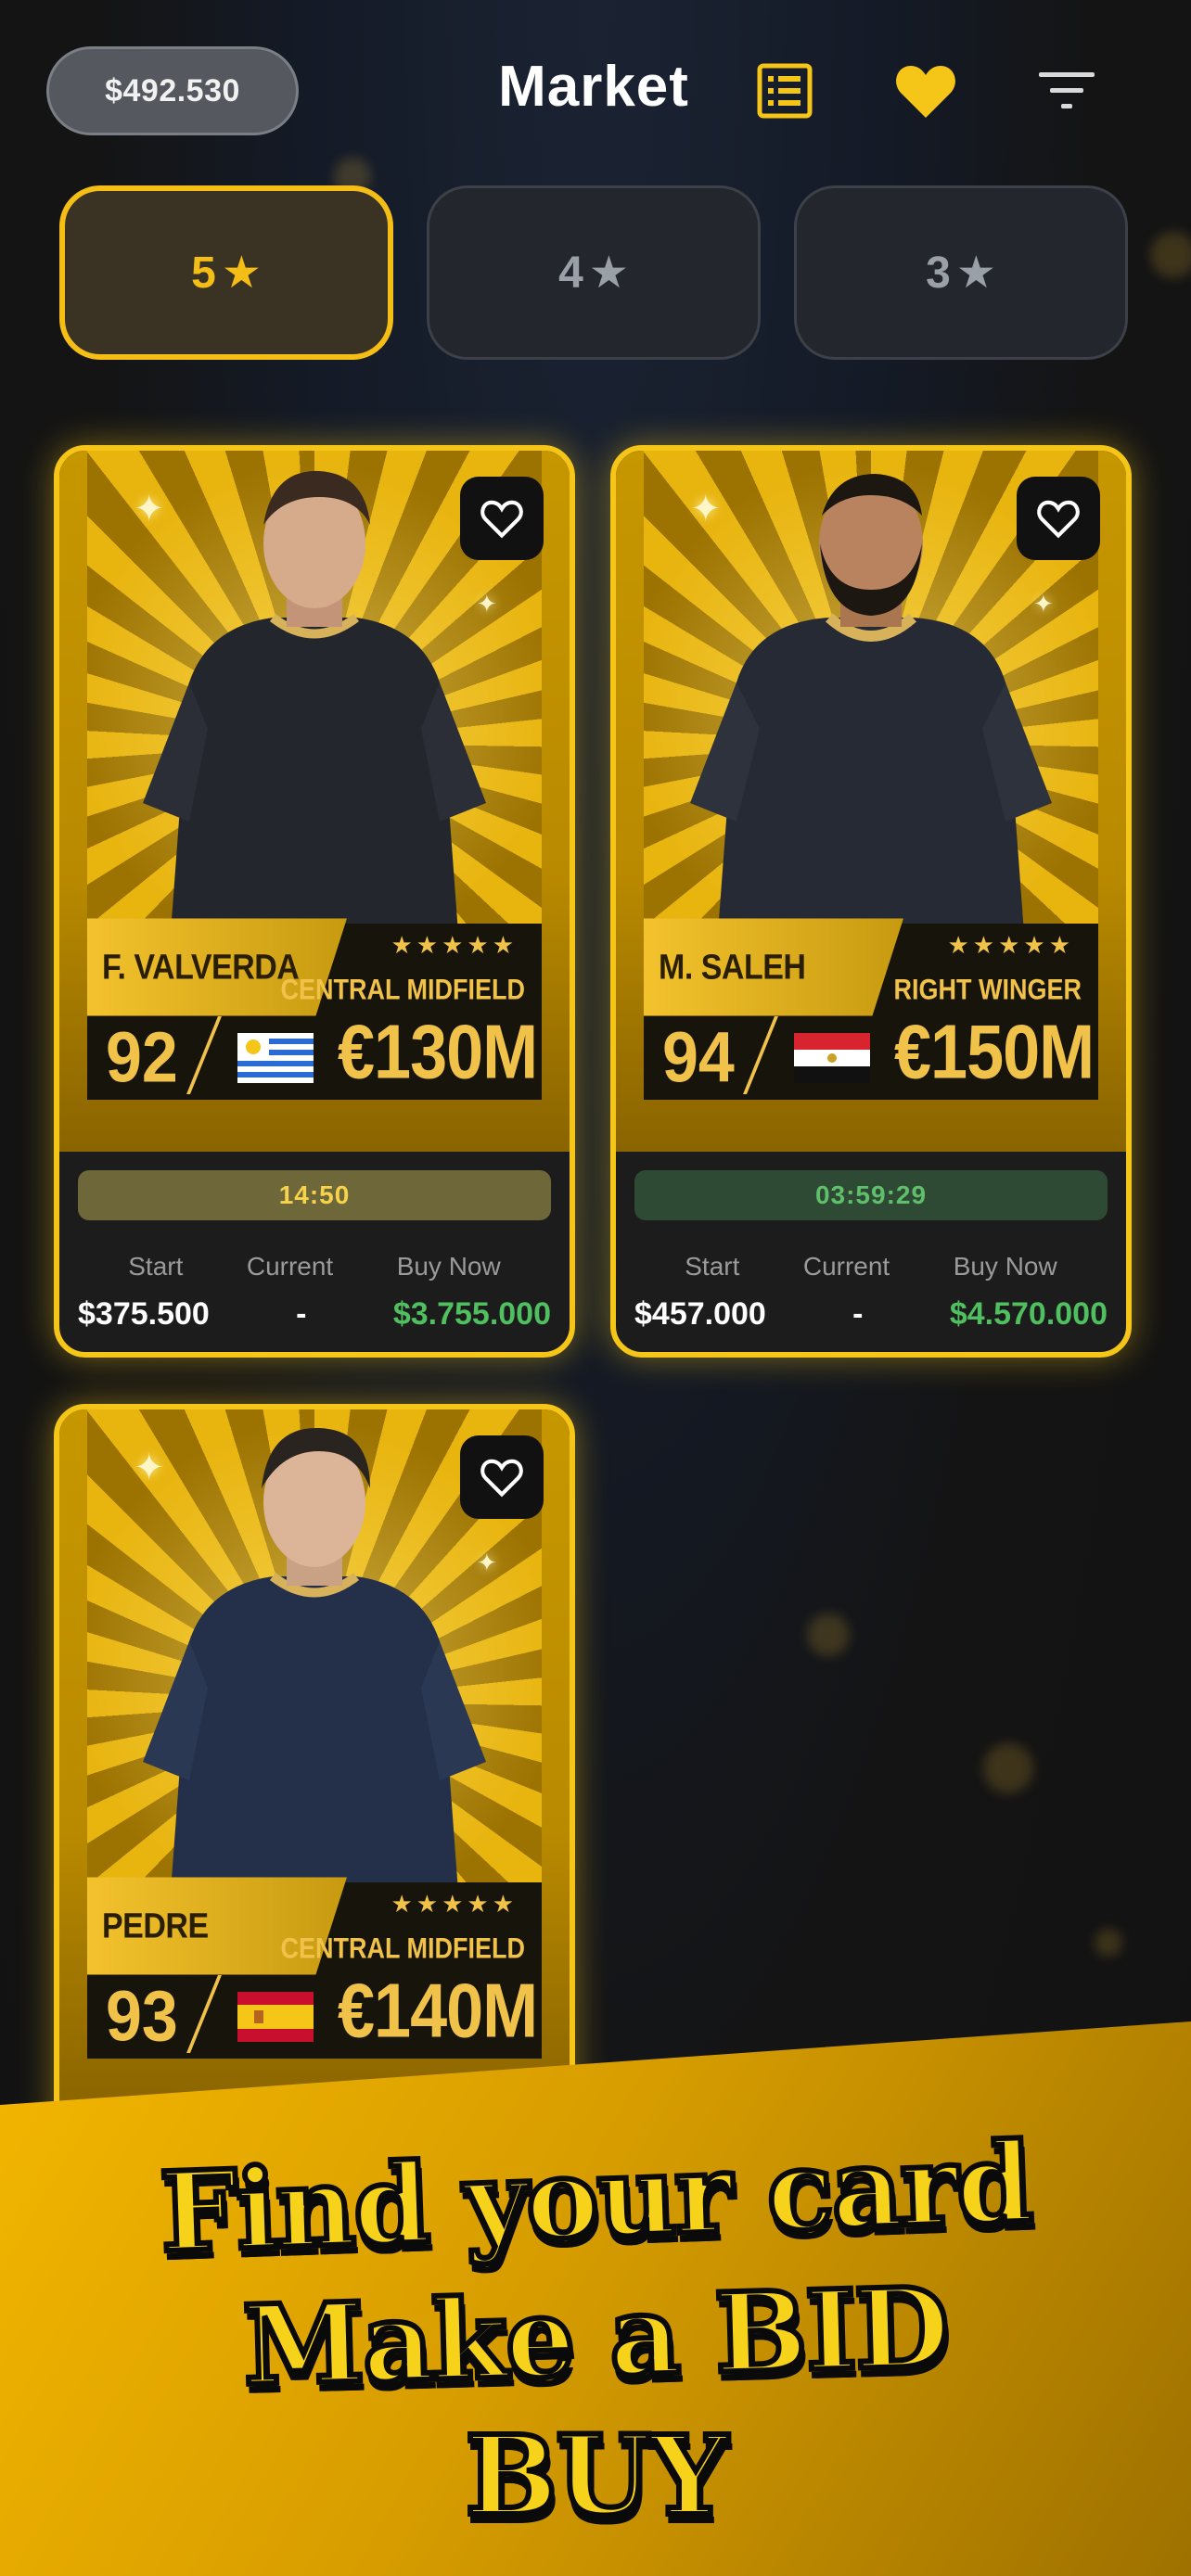  I want to click on card-info-band: M. SALEH ★★★★★ RIGHT WINGER 94 €150M, so click(871, 1009).